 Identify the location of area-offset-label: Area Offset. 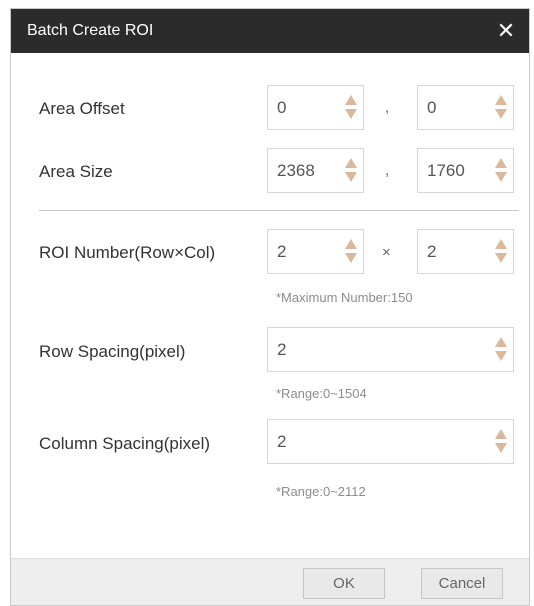
(82, 108).